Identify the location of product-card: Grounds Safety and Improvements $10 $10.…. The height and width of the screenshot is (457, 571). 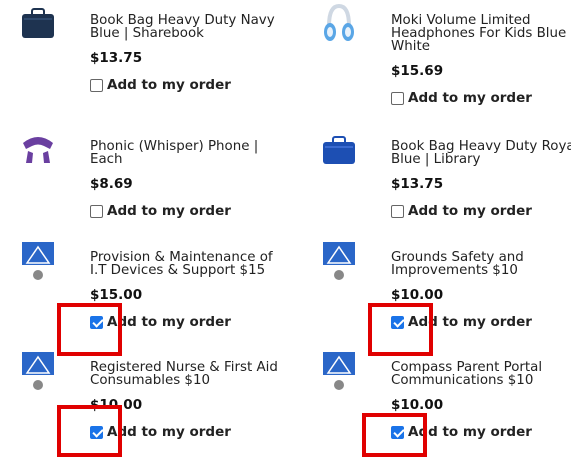
(441, 292).